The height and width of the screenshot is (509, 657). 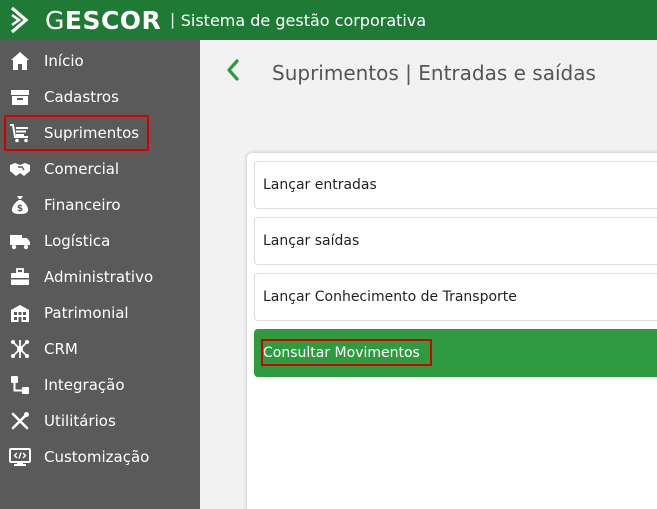 What do you see at coordinates (84, 385) in the screenshot?
I see `sidebar-item-label: Integração` at bounding box center [84, 385].